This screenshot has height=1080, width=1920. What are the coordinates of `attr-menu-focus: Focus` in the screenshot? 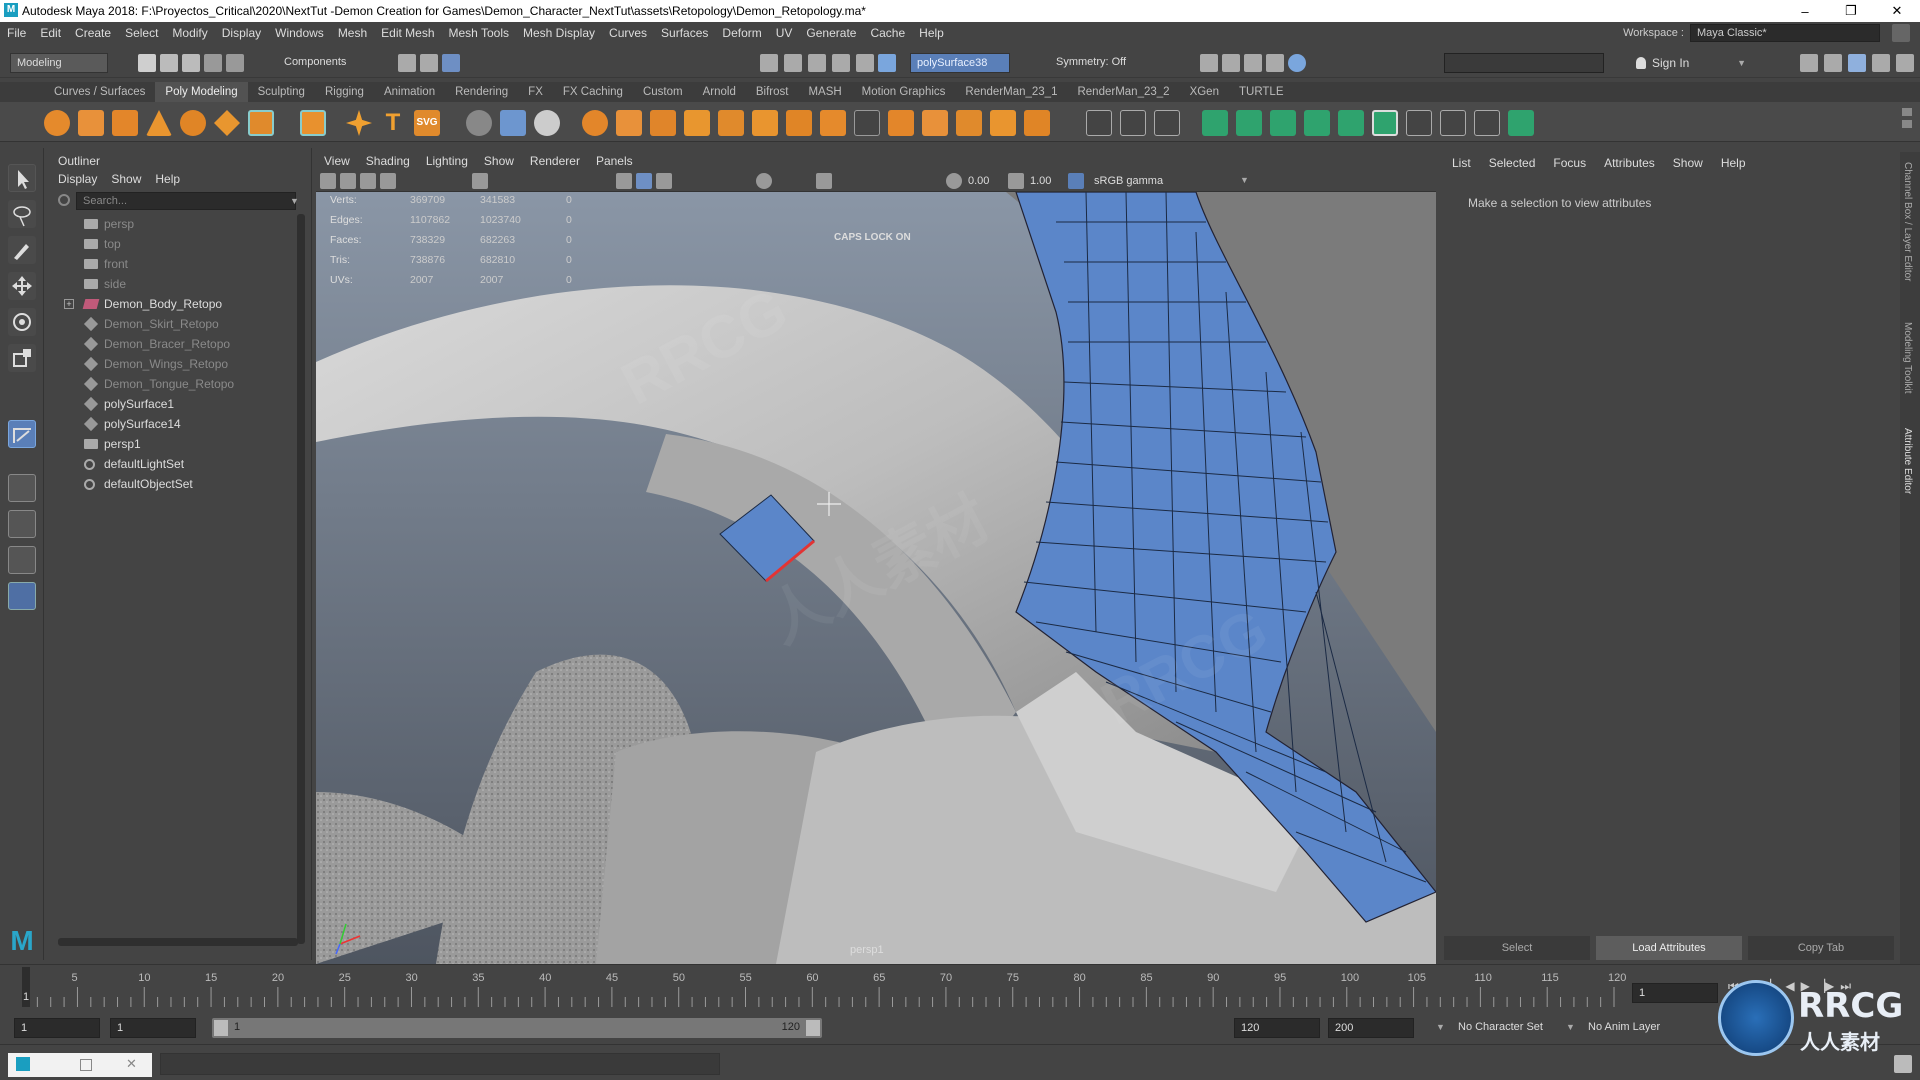 It's located at (1569, 163).